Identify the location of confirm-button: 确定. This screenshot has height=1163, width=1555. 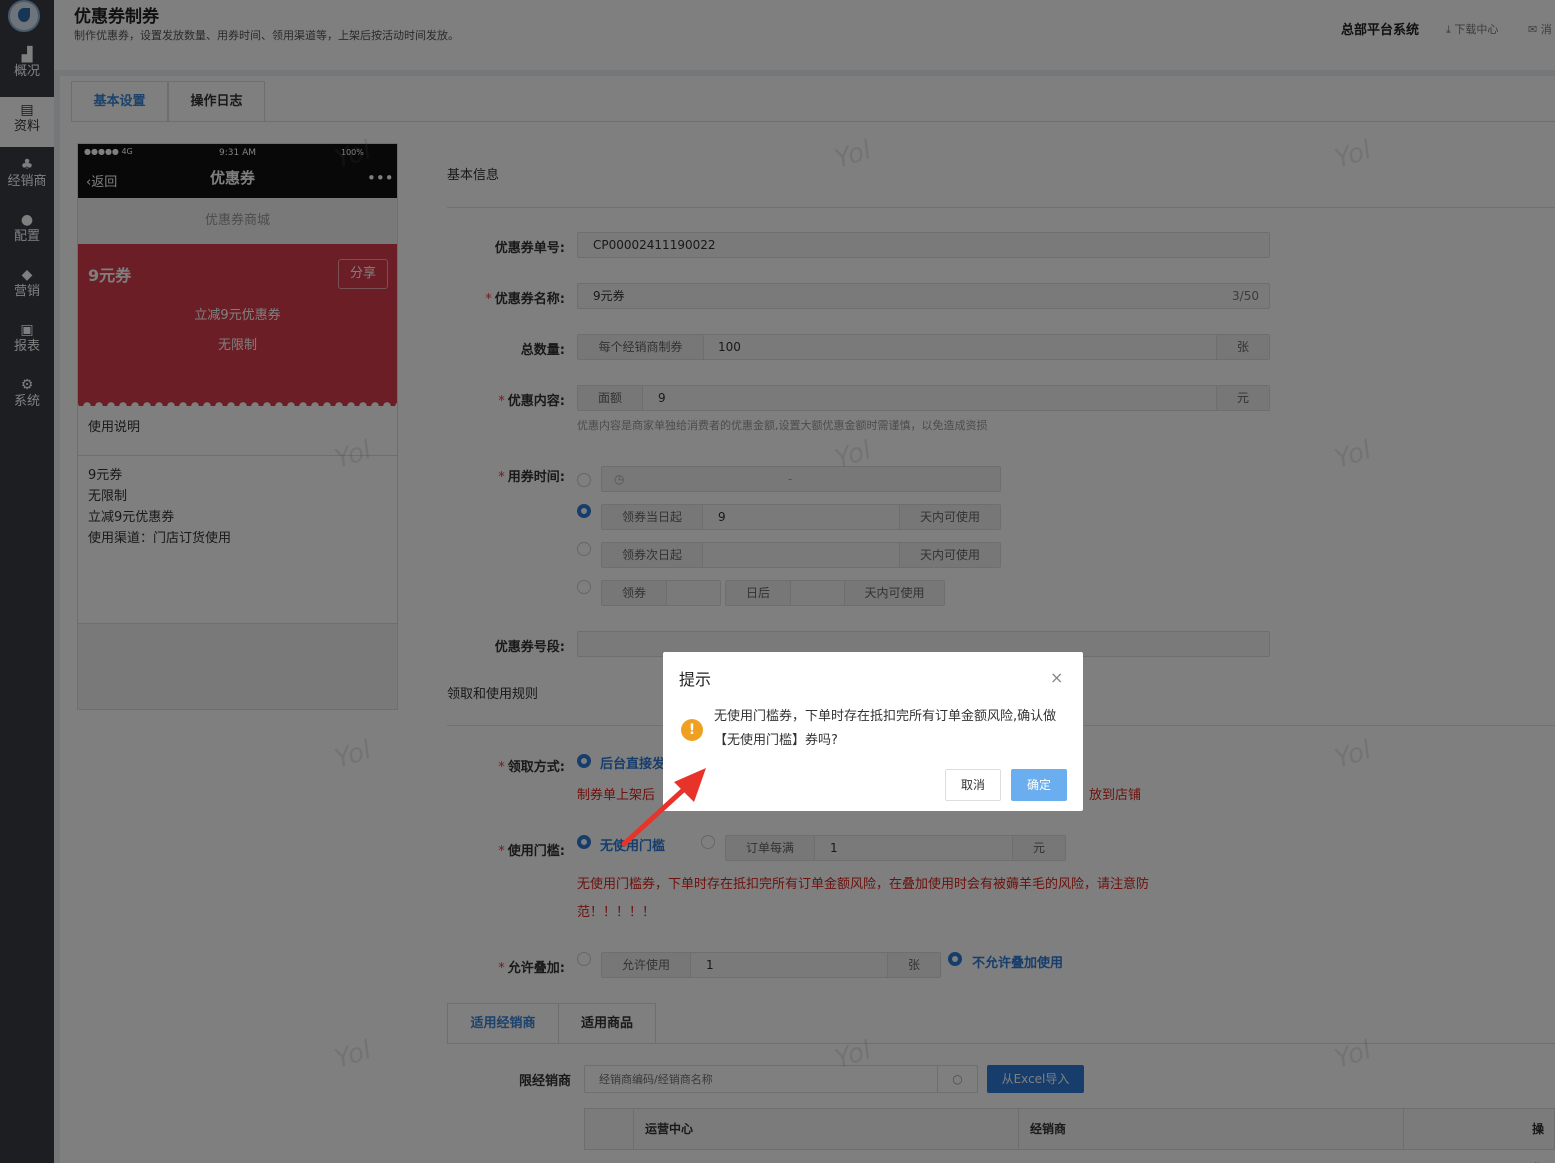
(1039, 785).